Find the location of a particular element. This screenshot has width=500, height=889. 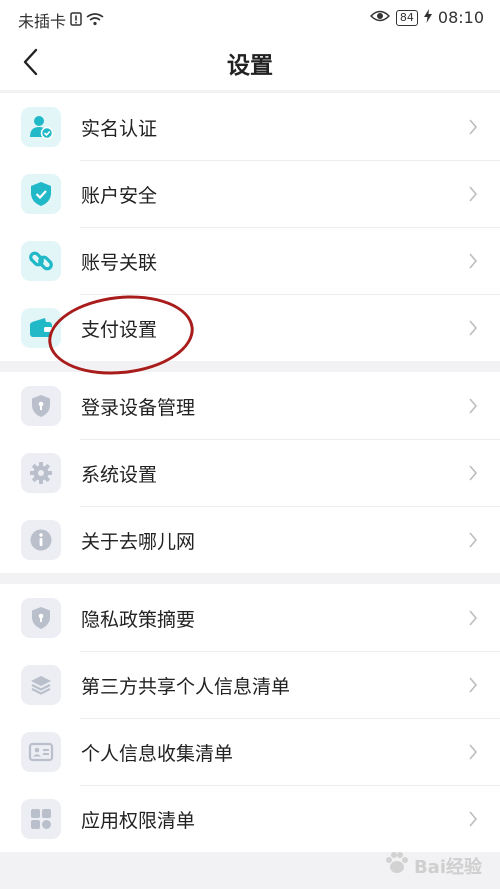

link-icon is located at coordinates (41, 261).